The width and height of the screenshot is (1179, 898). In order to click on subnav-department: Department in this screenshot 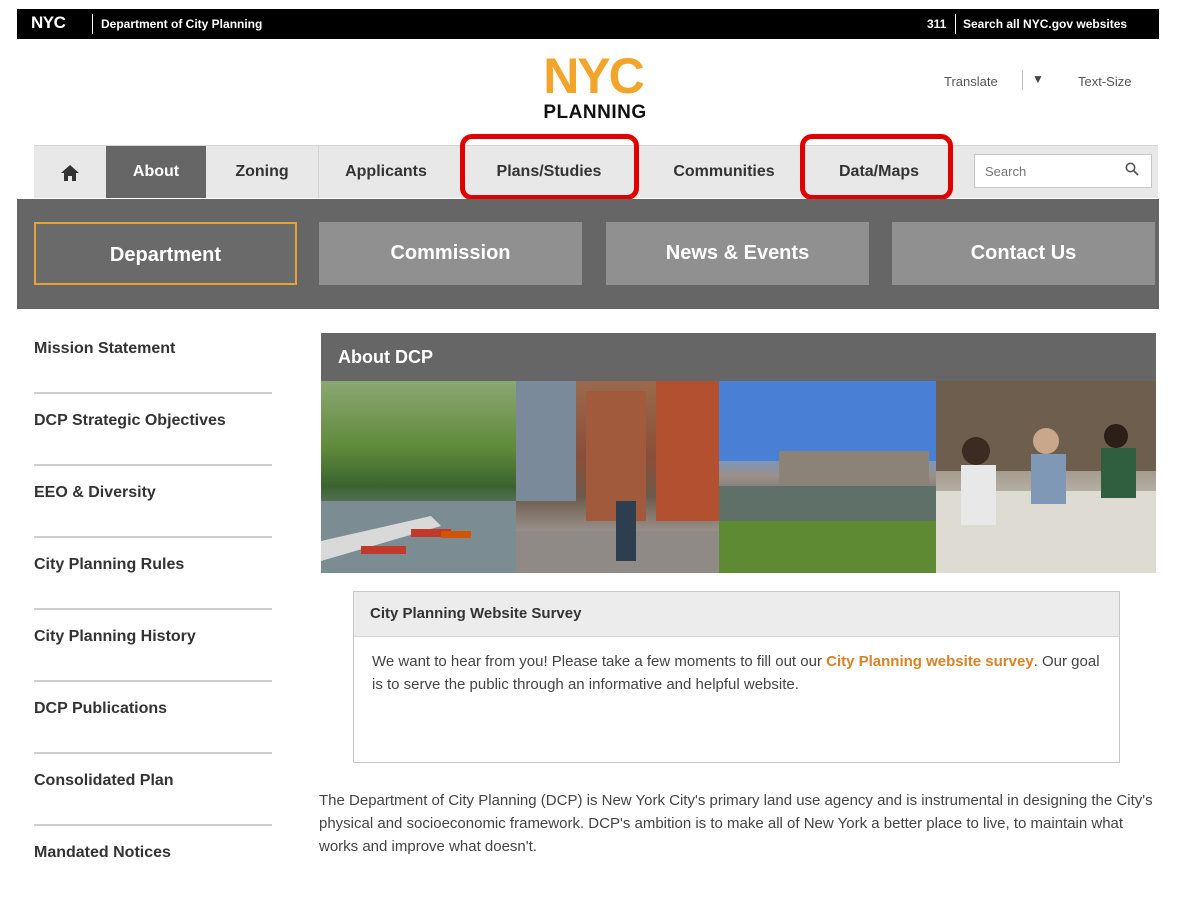, I will do `click(165, 253)`.